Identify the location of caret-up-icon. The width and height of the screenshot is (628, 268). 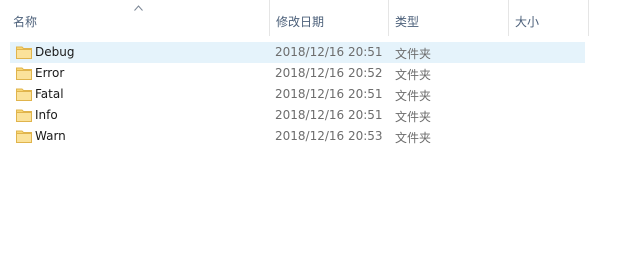
(138, 8).